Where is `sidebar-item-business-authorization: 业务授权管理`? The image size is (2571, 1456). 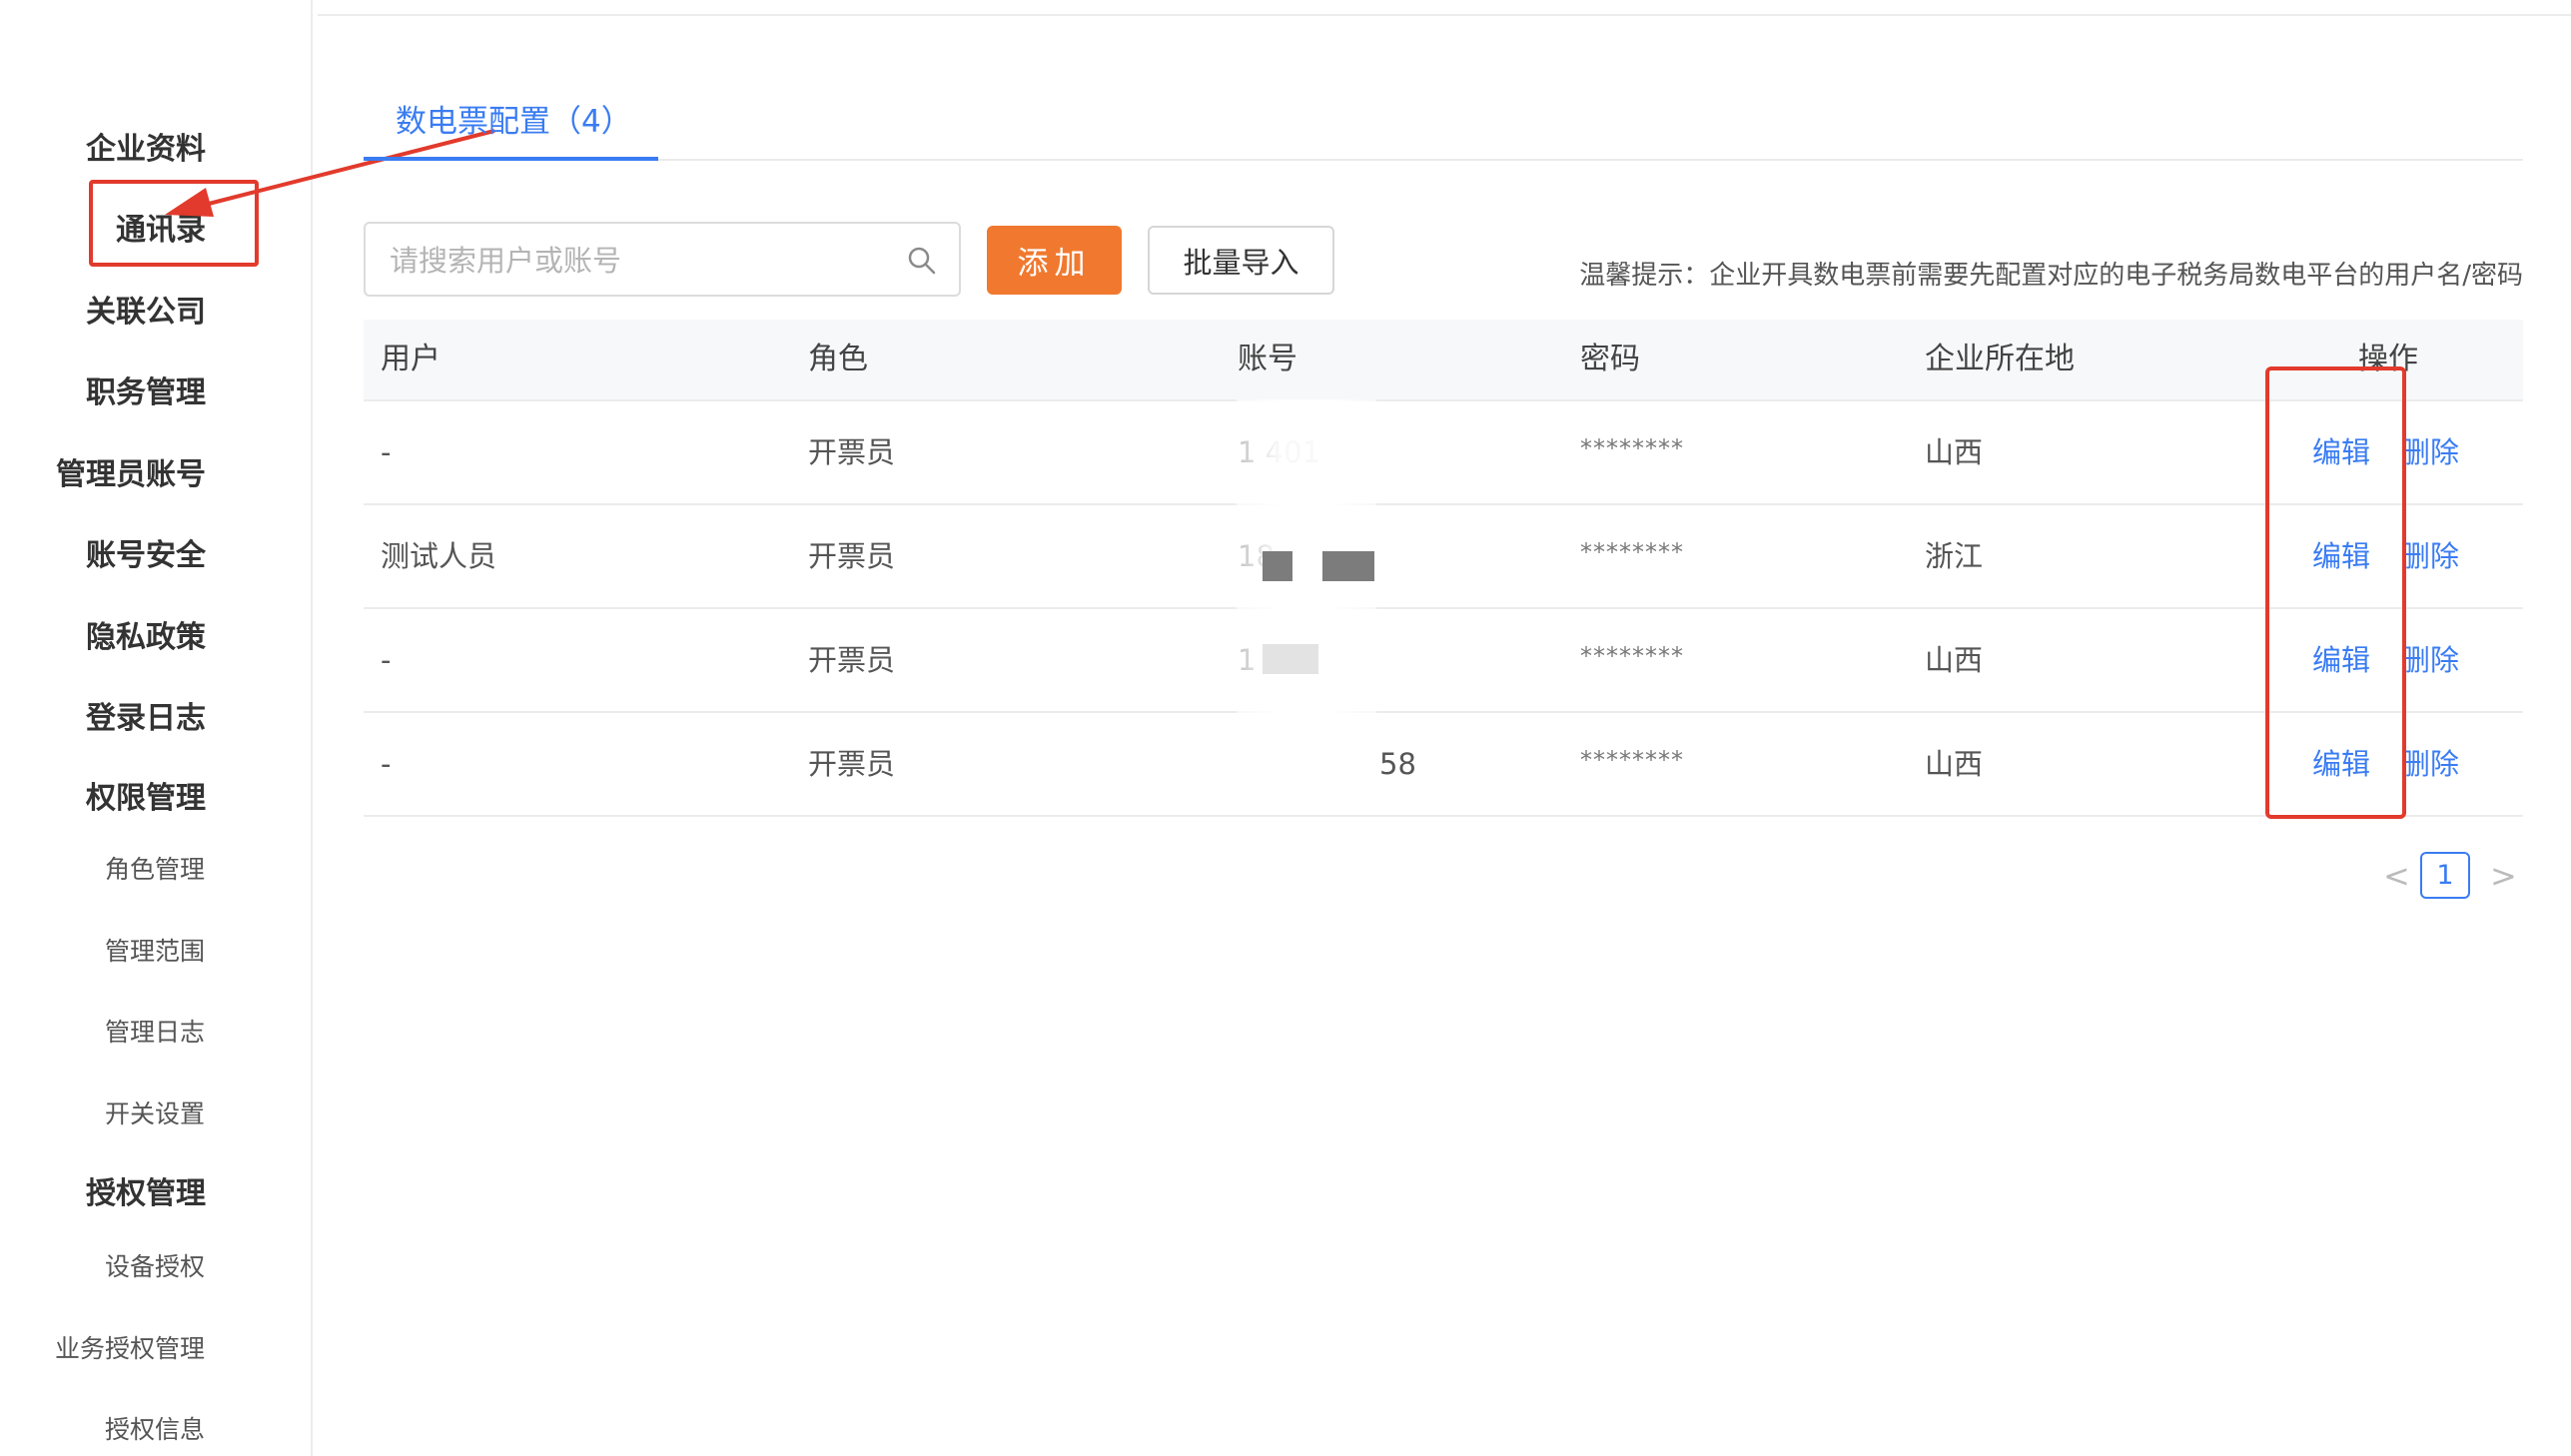 sidebar-item-business-authorization: 业务授权管理 is located at coordinates (130, 1347).